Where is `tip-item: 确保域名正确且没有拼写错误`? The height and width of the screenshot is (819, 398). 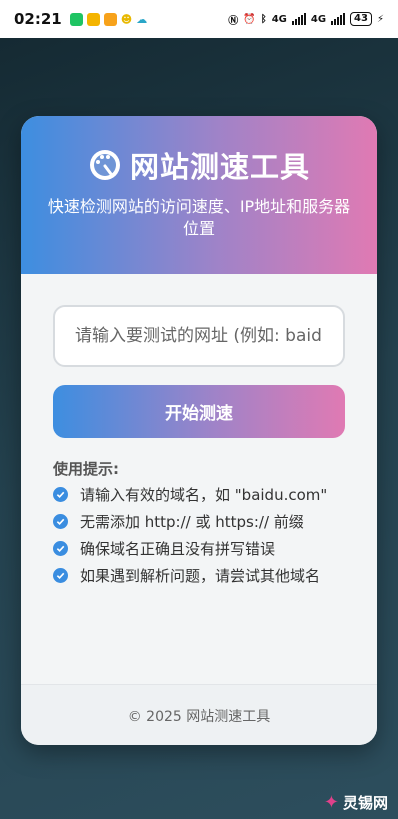 tip-item: 确保域名正确且没有拼写错误 is located at coordinates (208, 548).